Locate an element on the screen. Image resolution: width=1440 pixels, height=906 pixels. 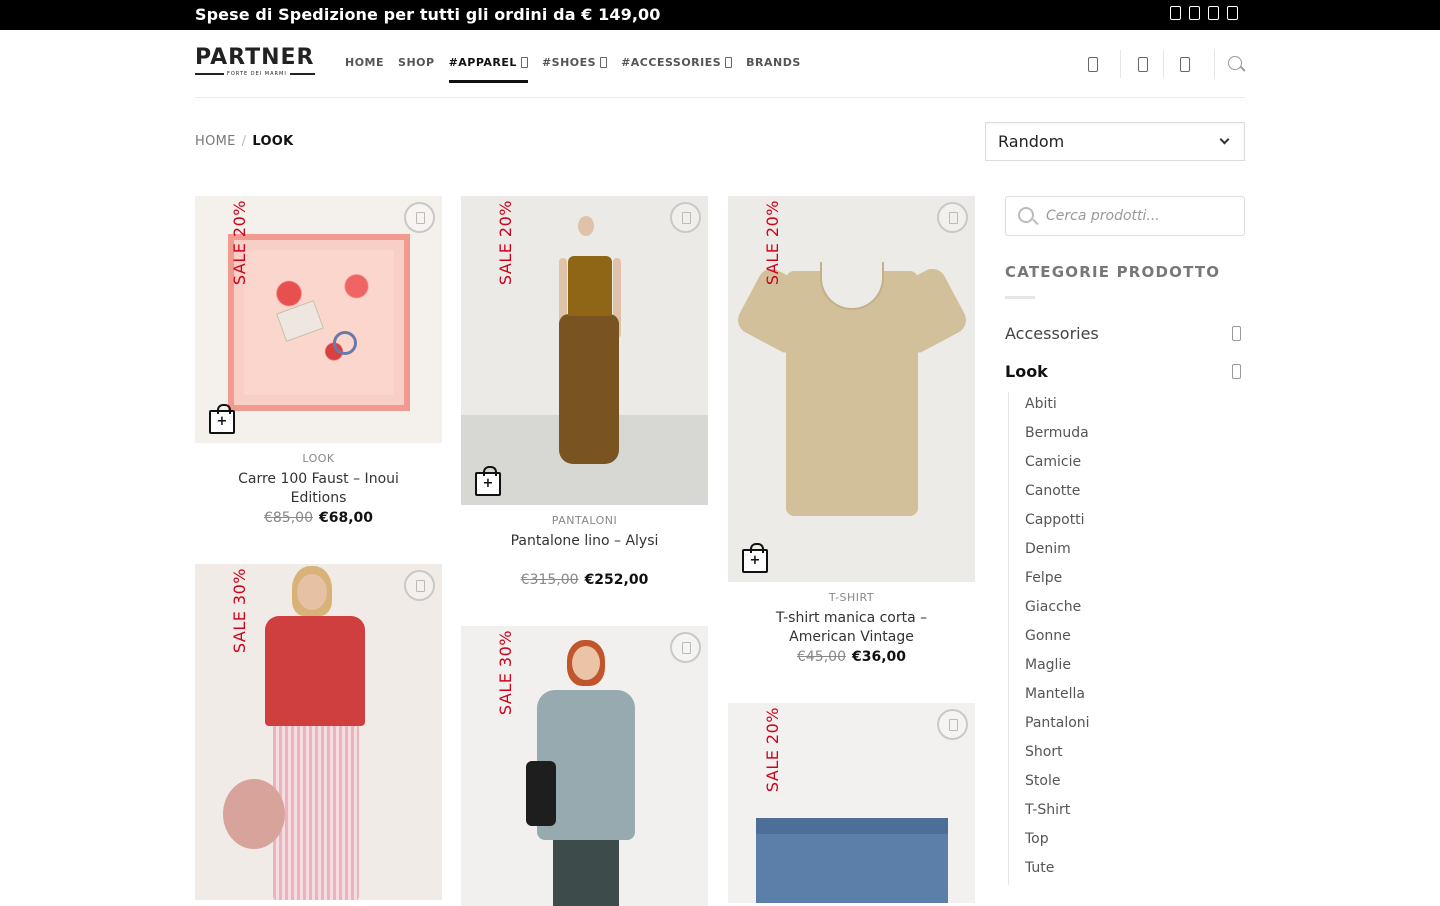
email-icon is located at coordinates (1213, 13).